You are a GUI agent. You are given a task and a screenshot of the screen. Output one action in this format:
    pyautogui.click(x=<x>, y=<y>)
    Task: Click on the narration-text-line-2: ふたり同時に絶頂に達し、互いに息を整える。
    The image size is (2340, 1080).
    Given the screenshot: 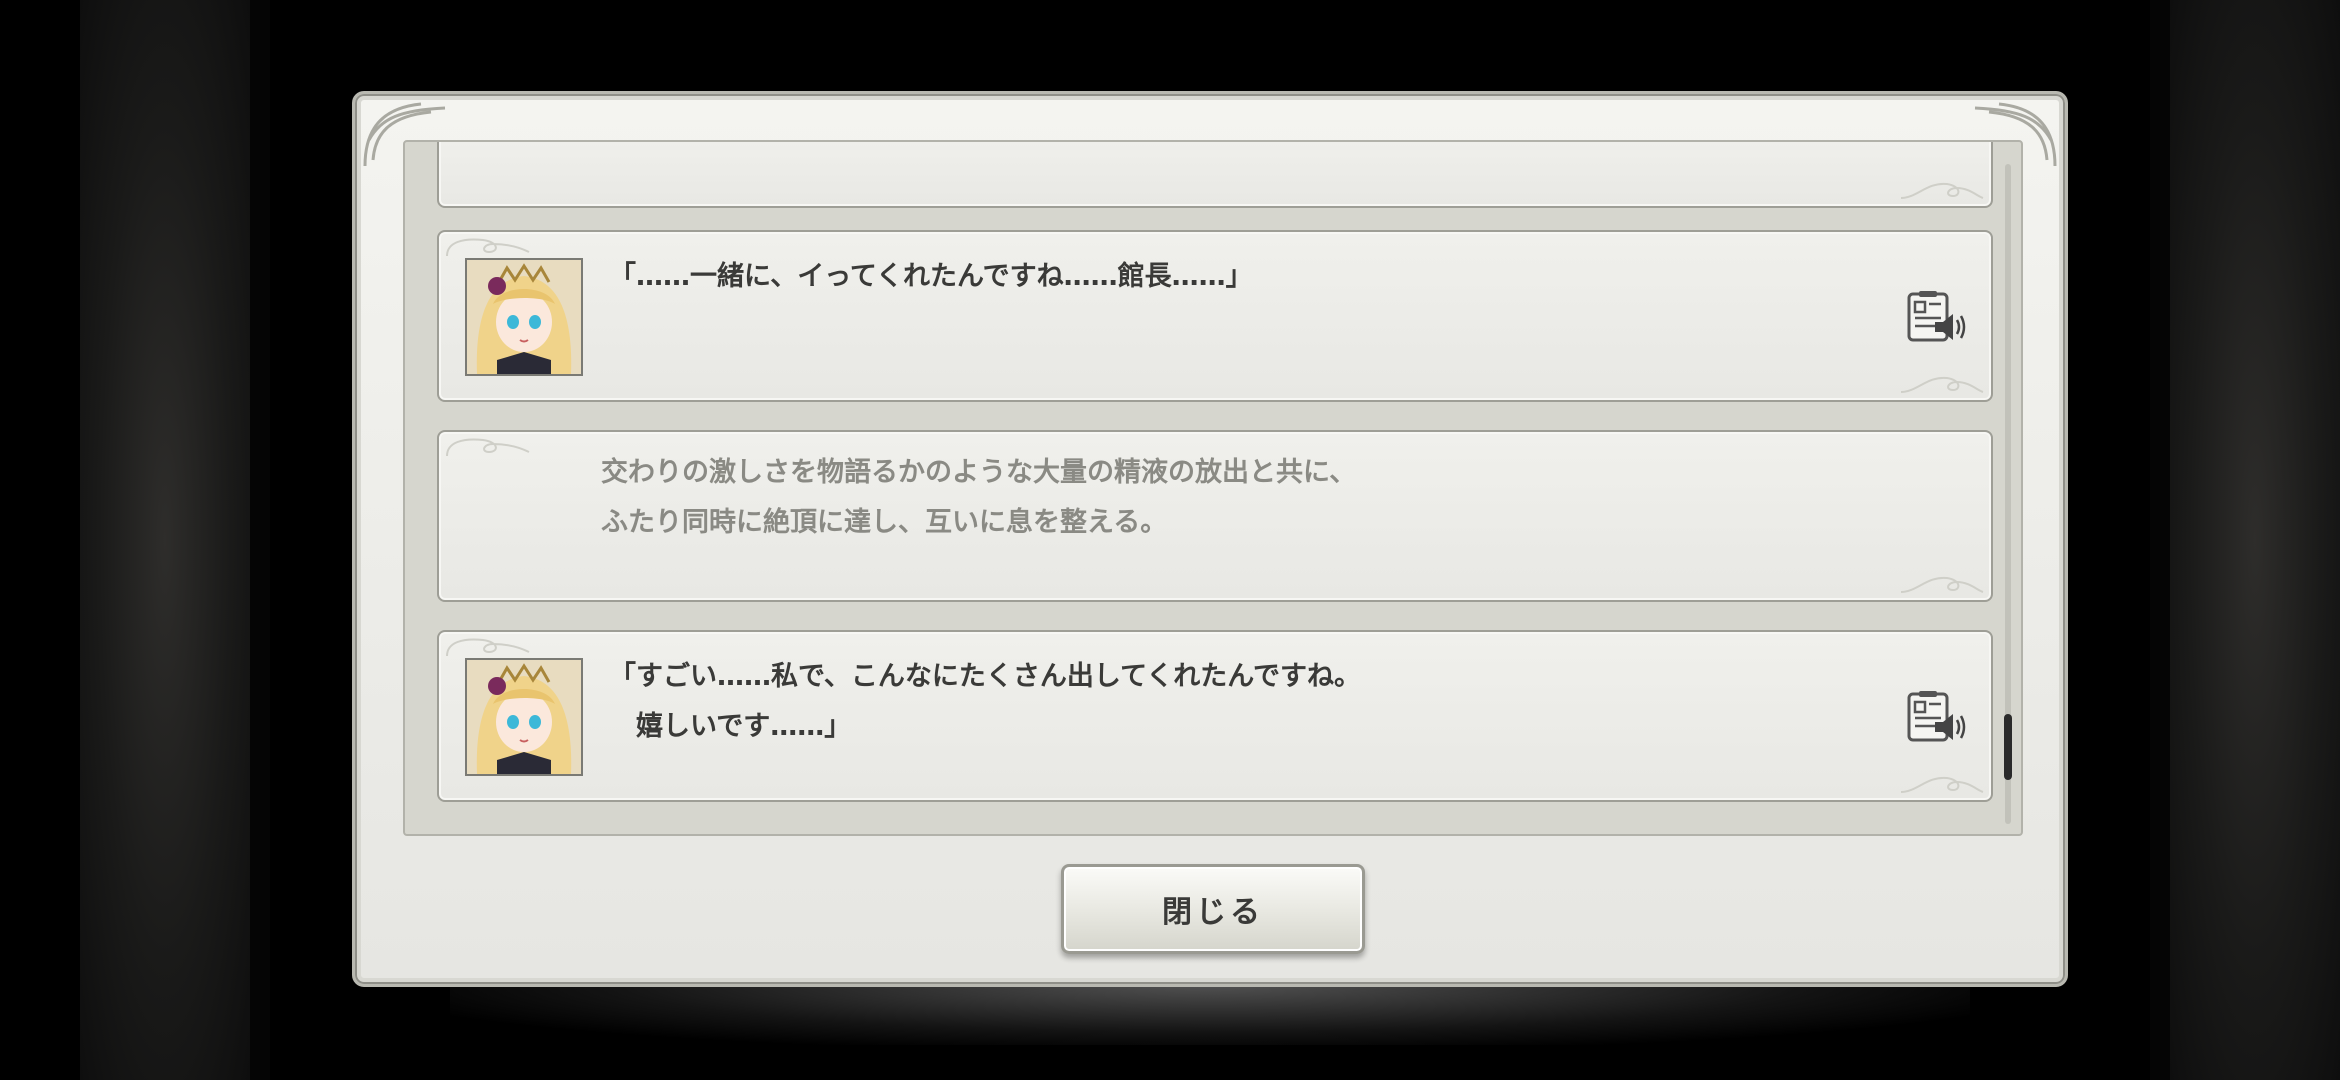 What is the action you would take?
    pyautogui.click(x=884, y=522)
    